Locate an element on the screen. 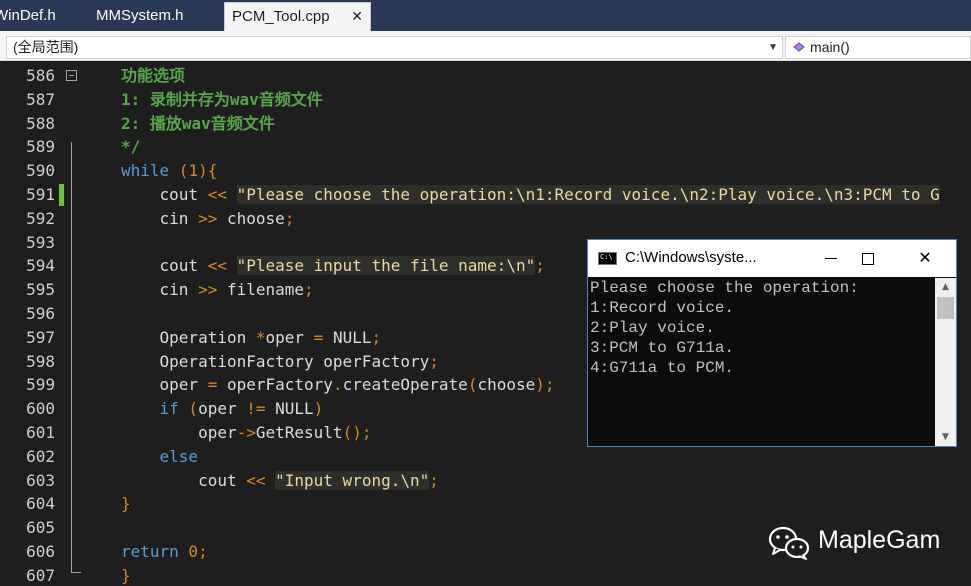  code-token: >> is located at coordinates (207, 290).